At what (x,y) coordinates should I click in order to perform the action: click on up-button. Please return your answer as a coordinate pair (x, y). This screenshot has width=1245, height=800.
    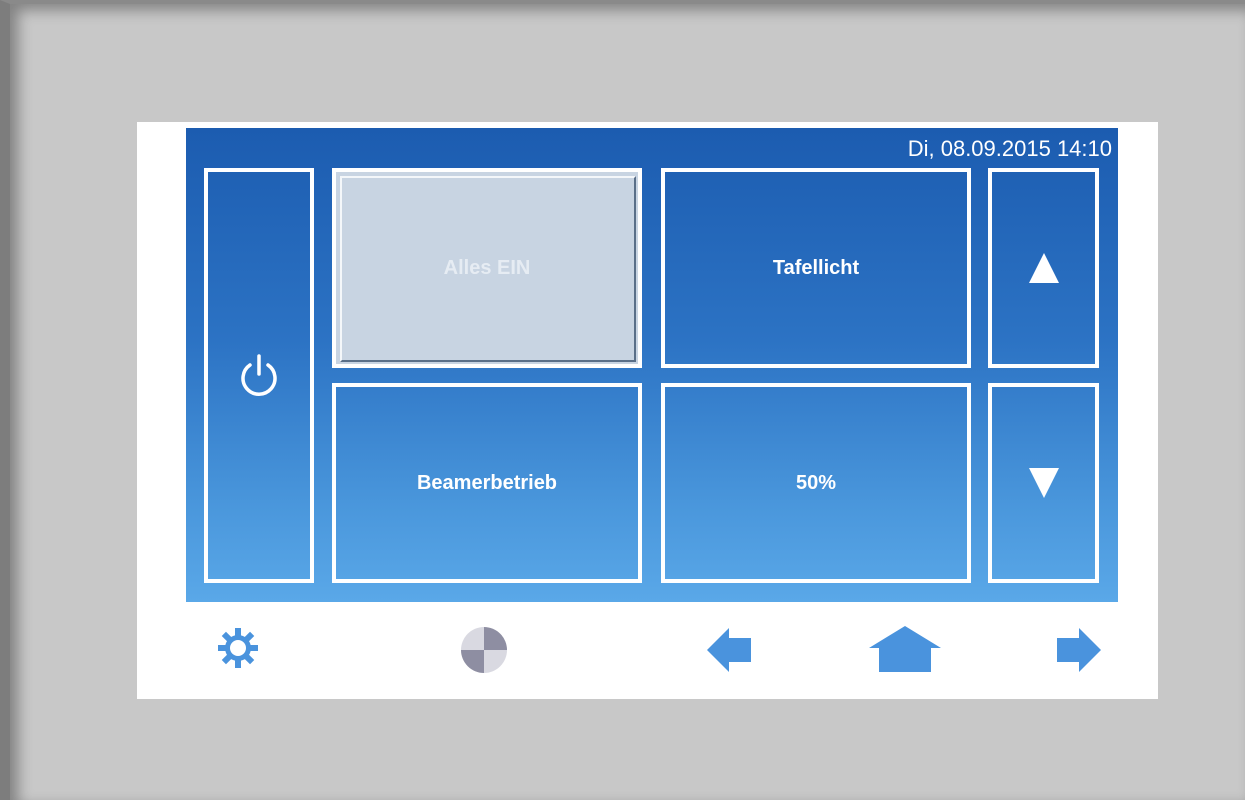
    Looking at the image, I should click on (1043, 268).